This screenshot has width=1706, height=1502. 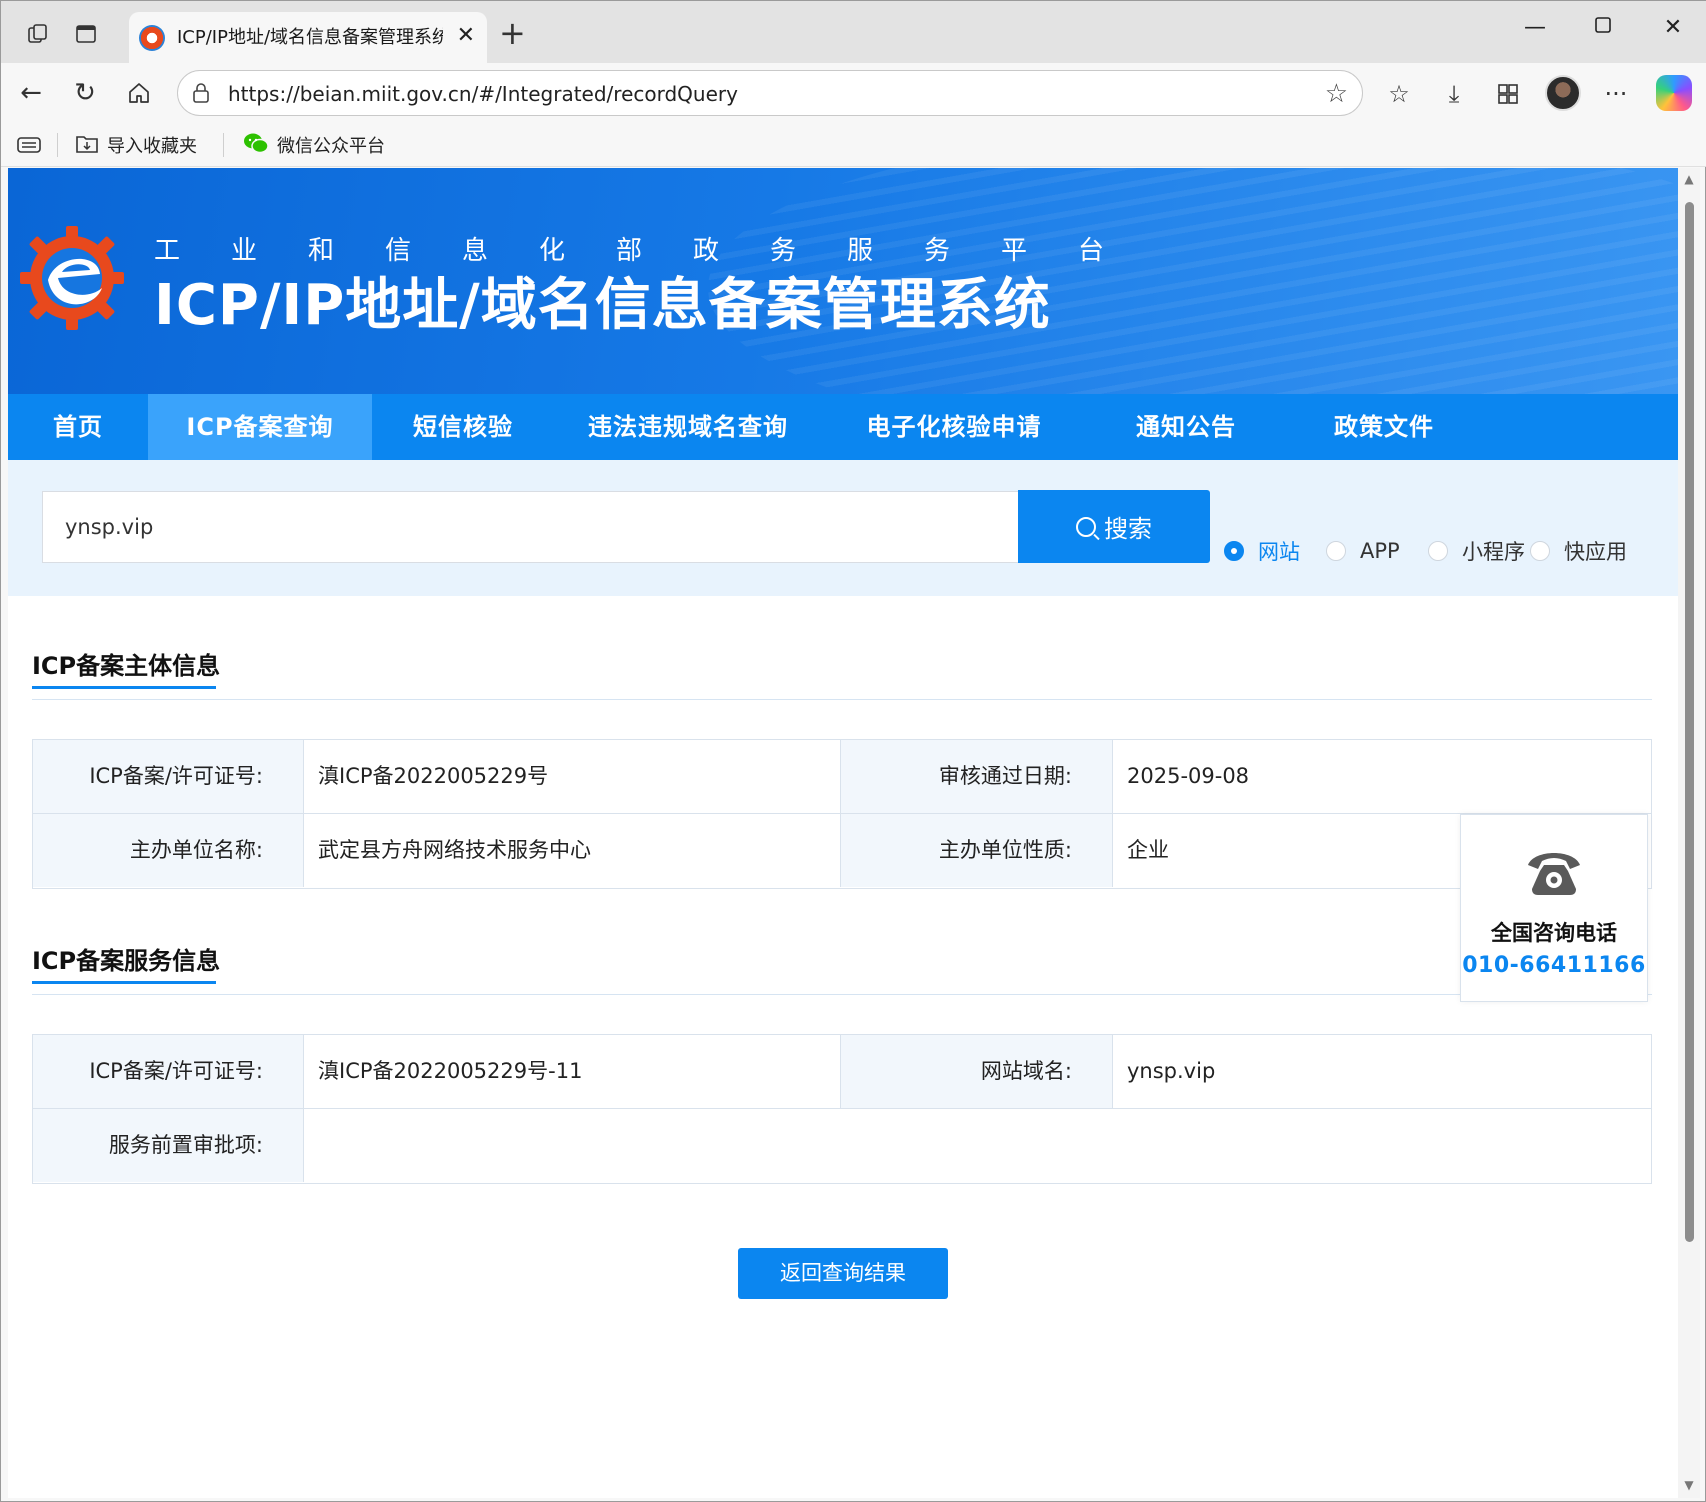 What do you see at coordinates (1380, 551) in the screenshot?
I see `type-label-app: APP` at bounding box center [1380, 551].